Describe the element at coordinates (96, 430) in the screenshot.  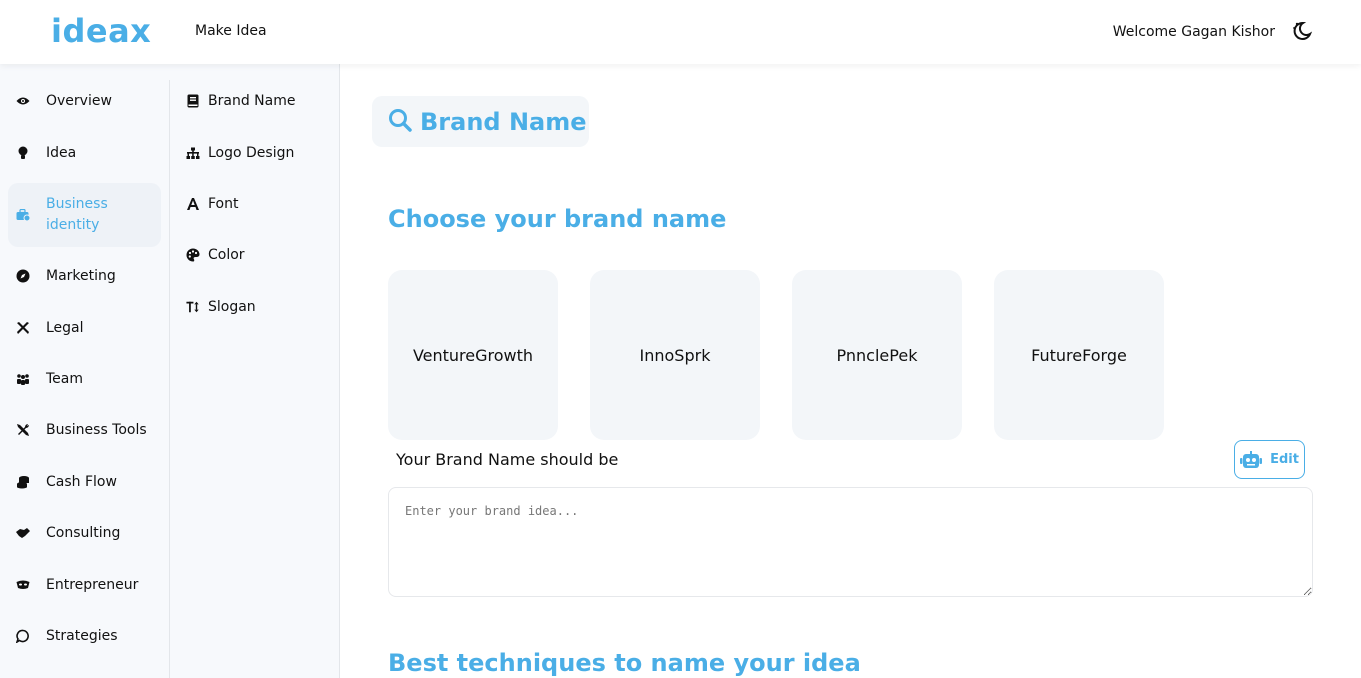
I see `sidebar-item-label: Business Tools` at that location.